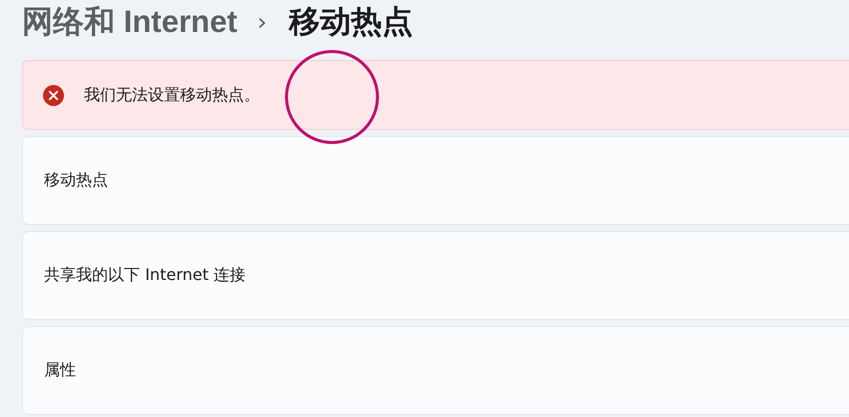  I want to click on error-message: 我们无法设置移动热点。, so click(172, 95).